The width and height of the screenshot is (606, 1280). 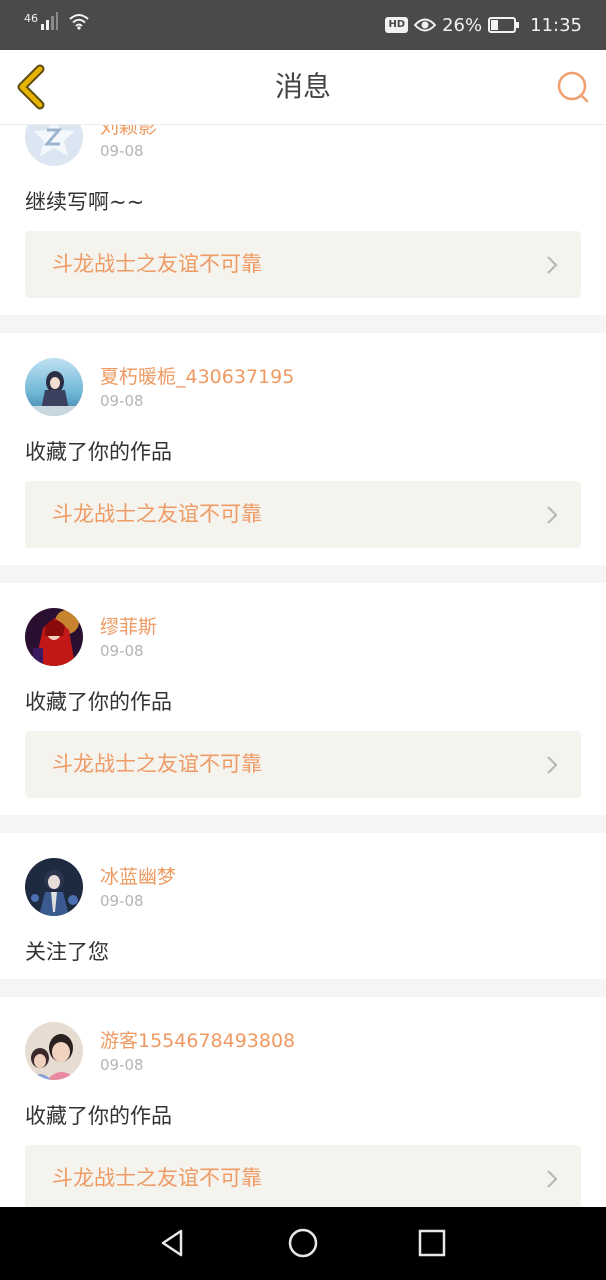 I want to click on nav-back-button, so click(x=173, y=1243).